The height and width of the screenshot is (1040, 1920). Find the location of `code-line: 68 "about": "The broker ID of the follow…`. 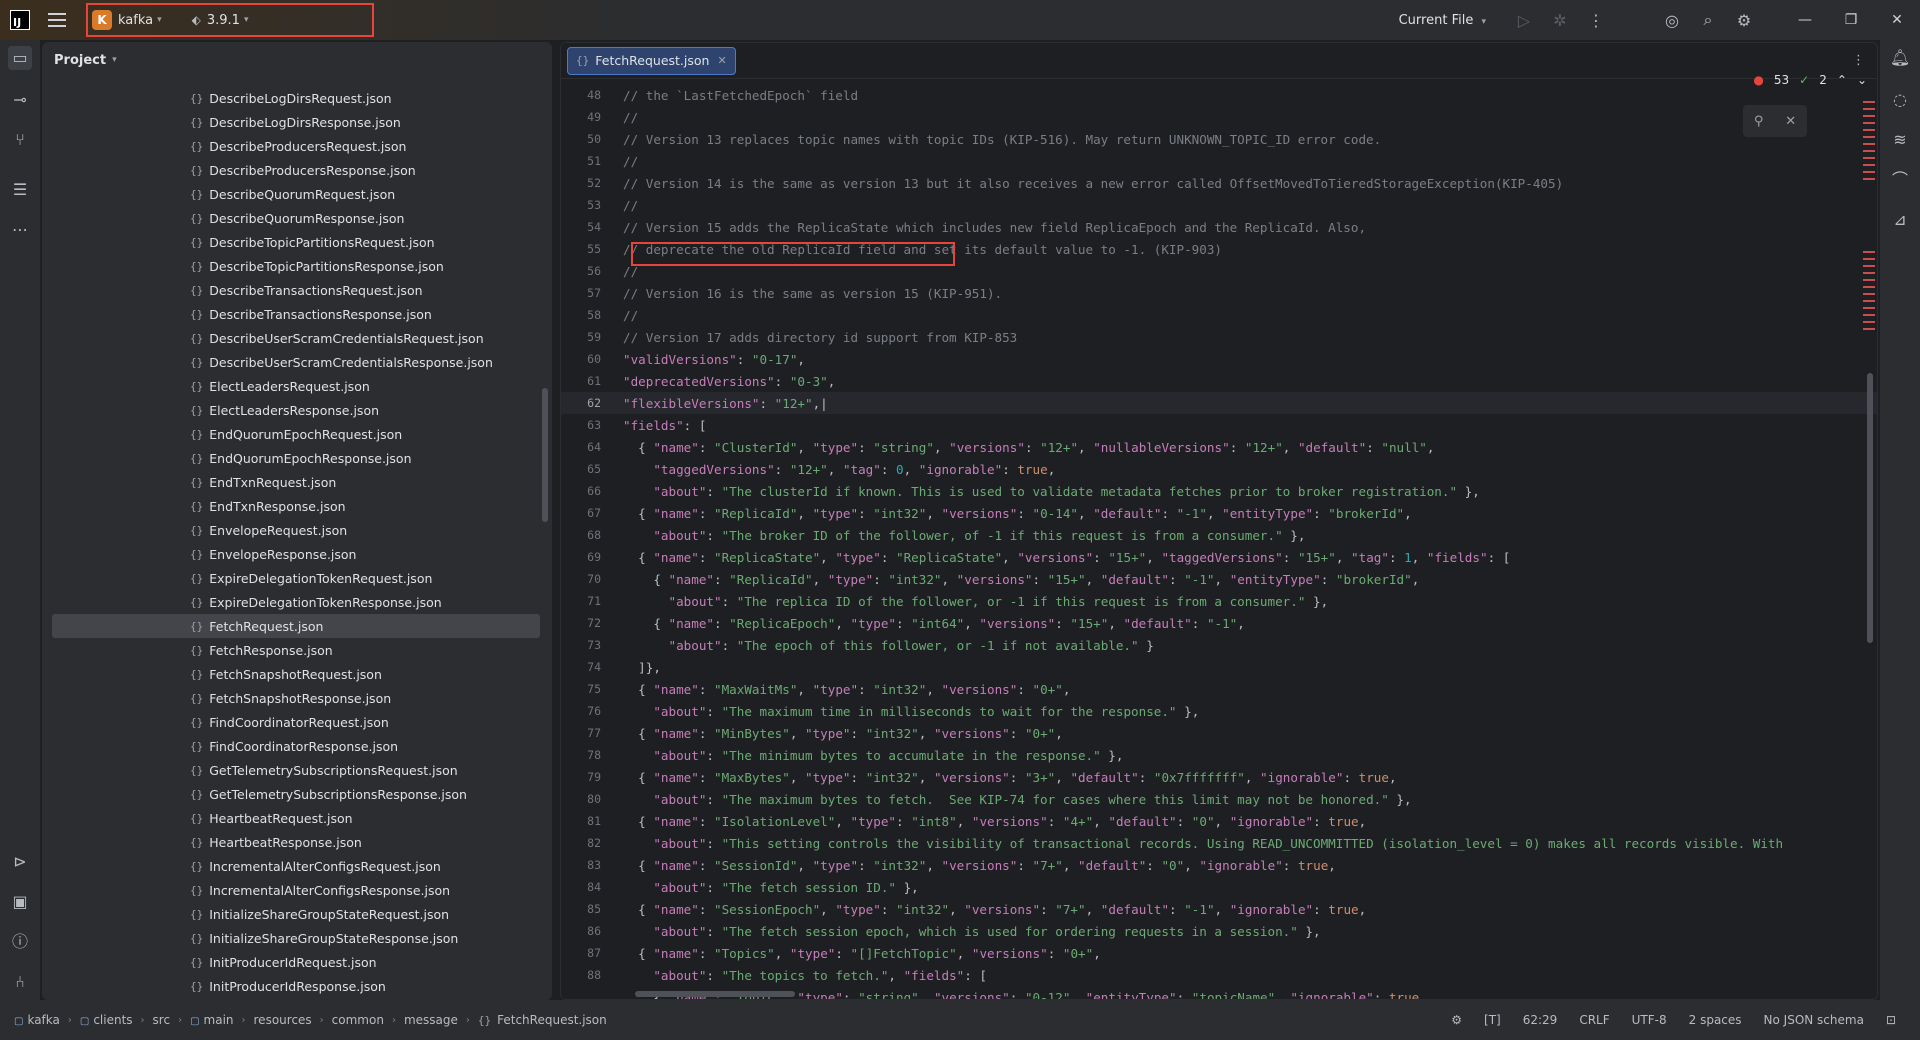

code-line: 68 "about": "The broker ID of the follow… is located at coordinates (1219, 535).